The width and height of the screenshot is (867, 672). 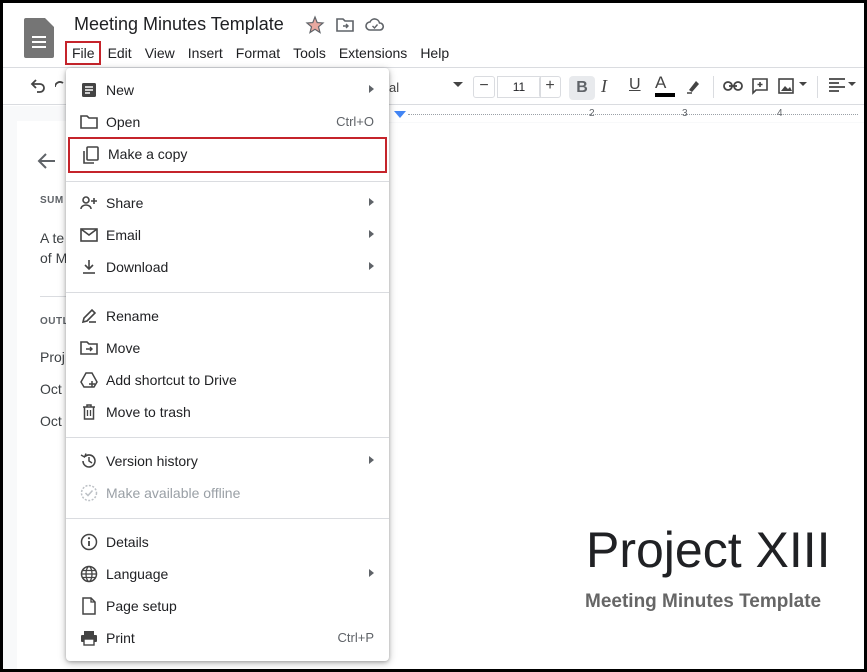 What do you see at coordinates (760, 86) in the screenshot?
I see `add-comment-icon` at bounding box center [760, 86].